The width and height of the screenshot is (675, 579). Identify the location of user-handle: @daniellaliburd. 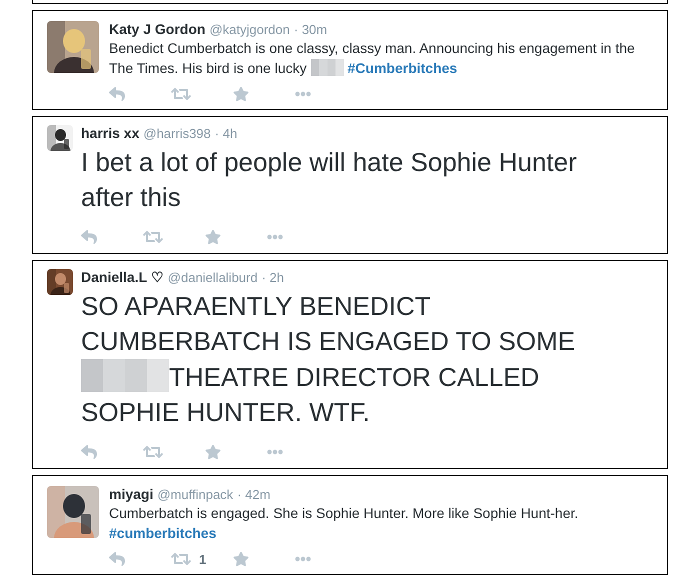
(213, 277).